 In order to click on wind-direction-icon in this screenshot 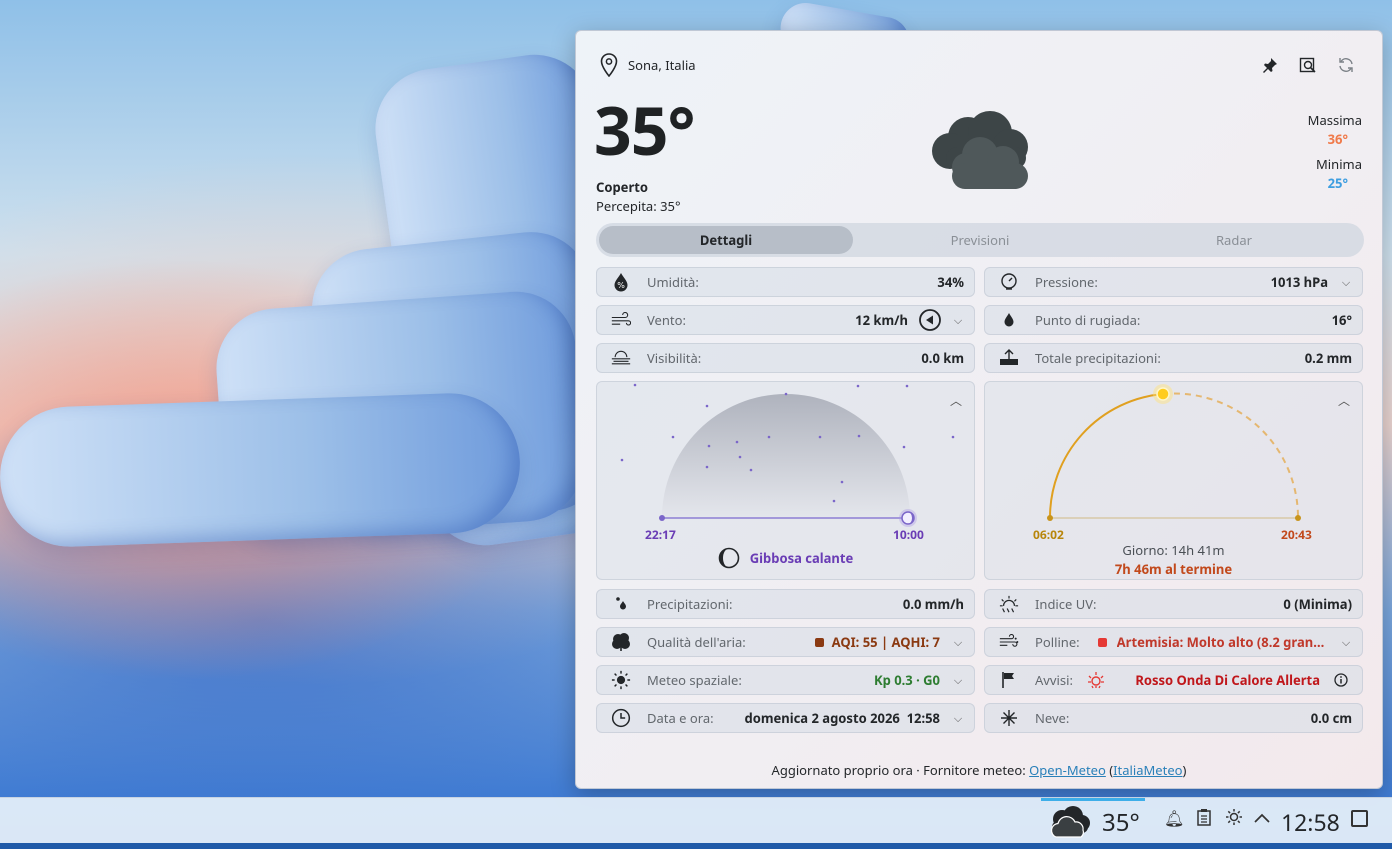, I will do `click(930, 320)`.